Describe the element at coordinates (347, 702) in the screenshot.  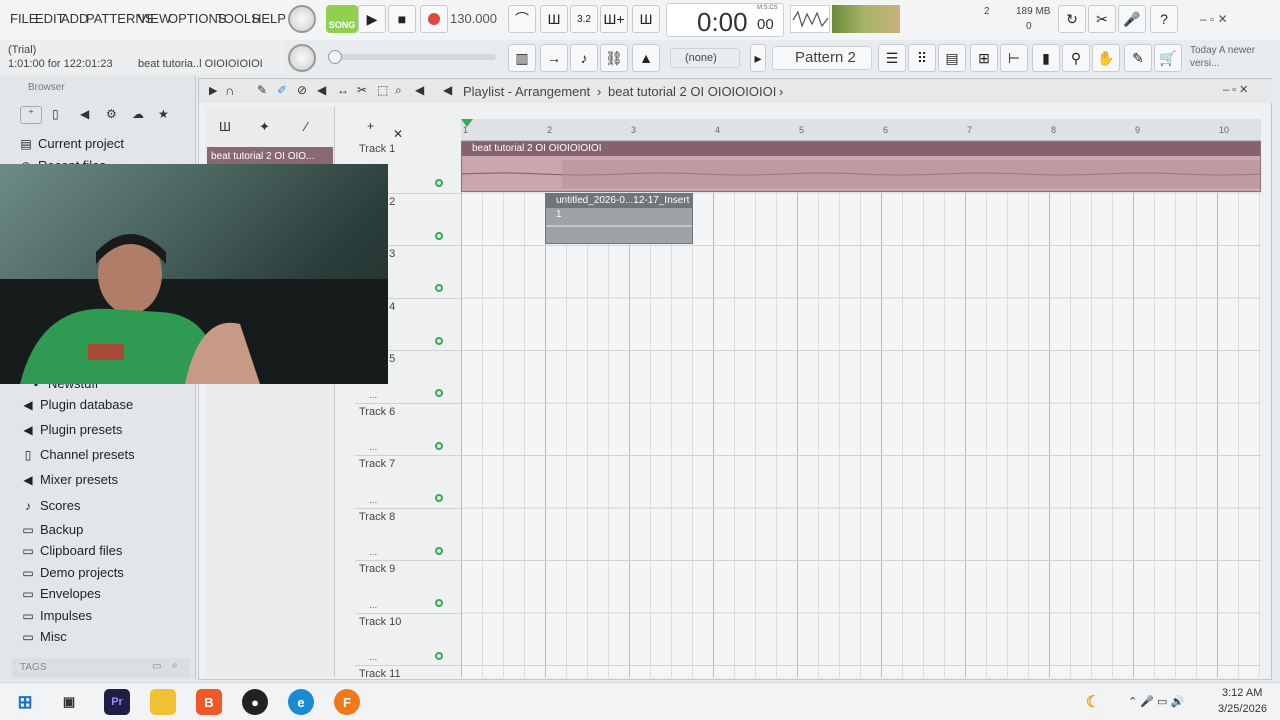
I see `fl-studio-icon: F` at that location.